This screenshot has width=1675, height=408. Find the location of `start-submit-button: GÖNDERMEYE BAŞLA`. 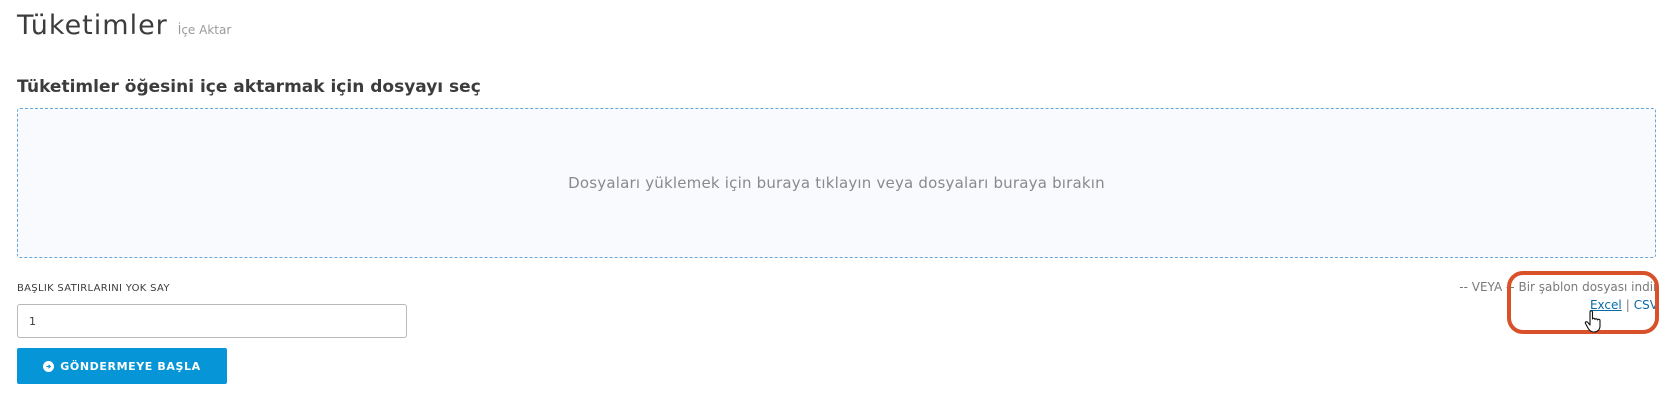

start-submit-button: GÖNDERMEYE BAŞLA is located at coordinates (122, 366).